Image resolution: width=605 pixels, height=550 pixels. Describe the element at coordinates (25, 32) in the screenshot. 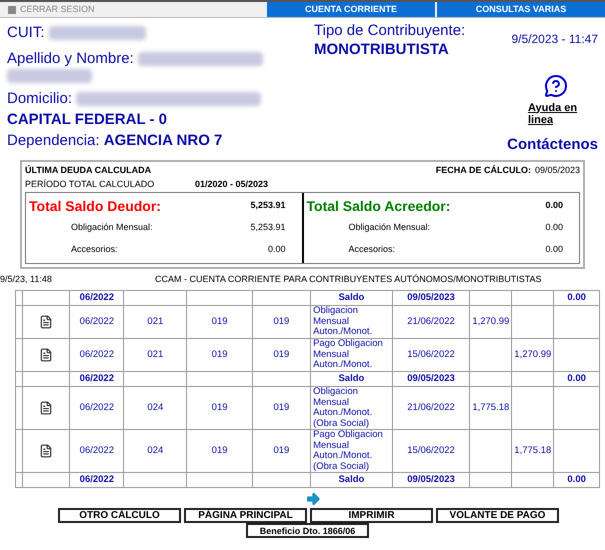

I see `cuit-label: CUIT:` at that location.